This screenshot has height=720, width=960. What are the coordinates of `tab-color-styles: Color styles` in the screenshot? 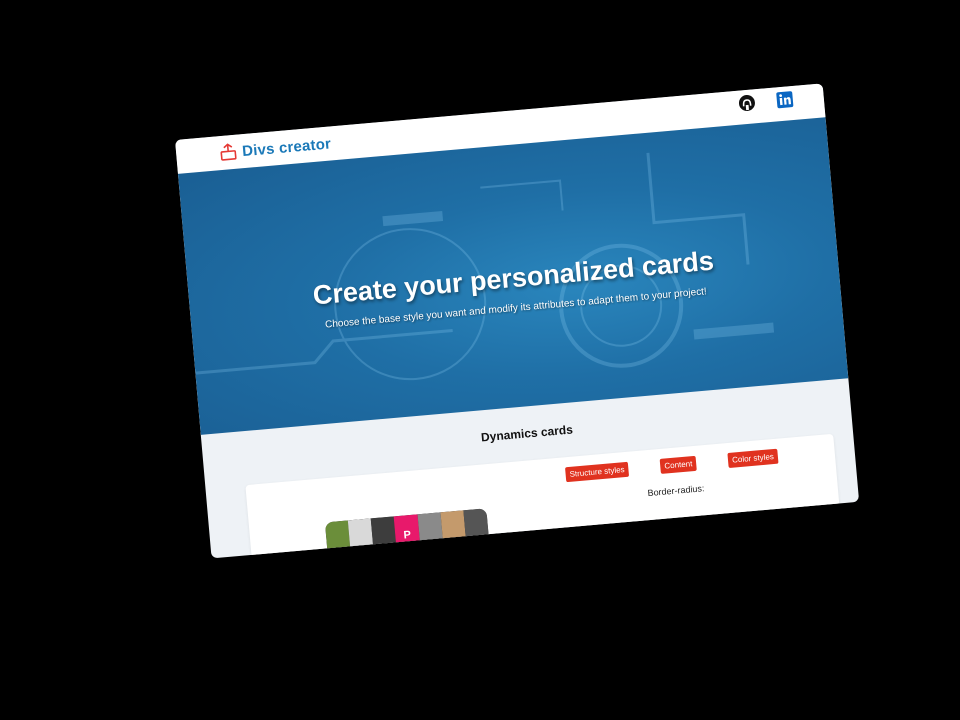 It's located at (753, 458).